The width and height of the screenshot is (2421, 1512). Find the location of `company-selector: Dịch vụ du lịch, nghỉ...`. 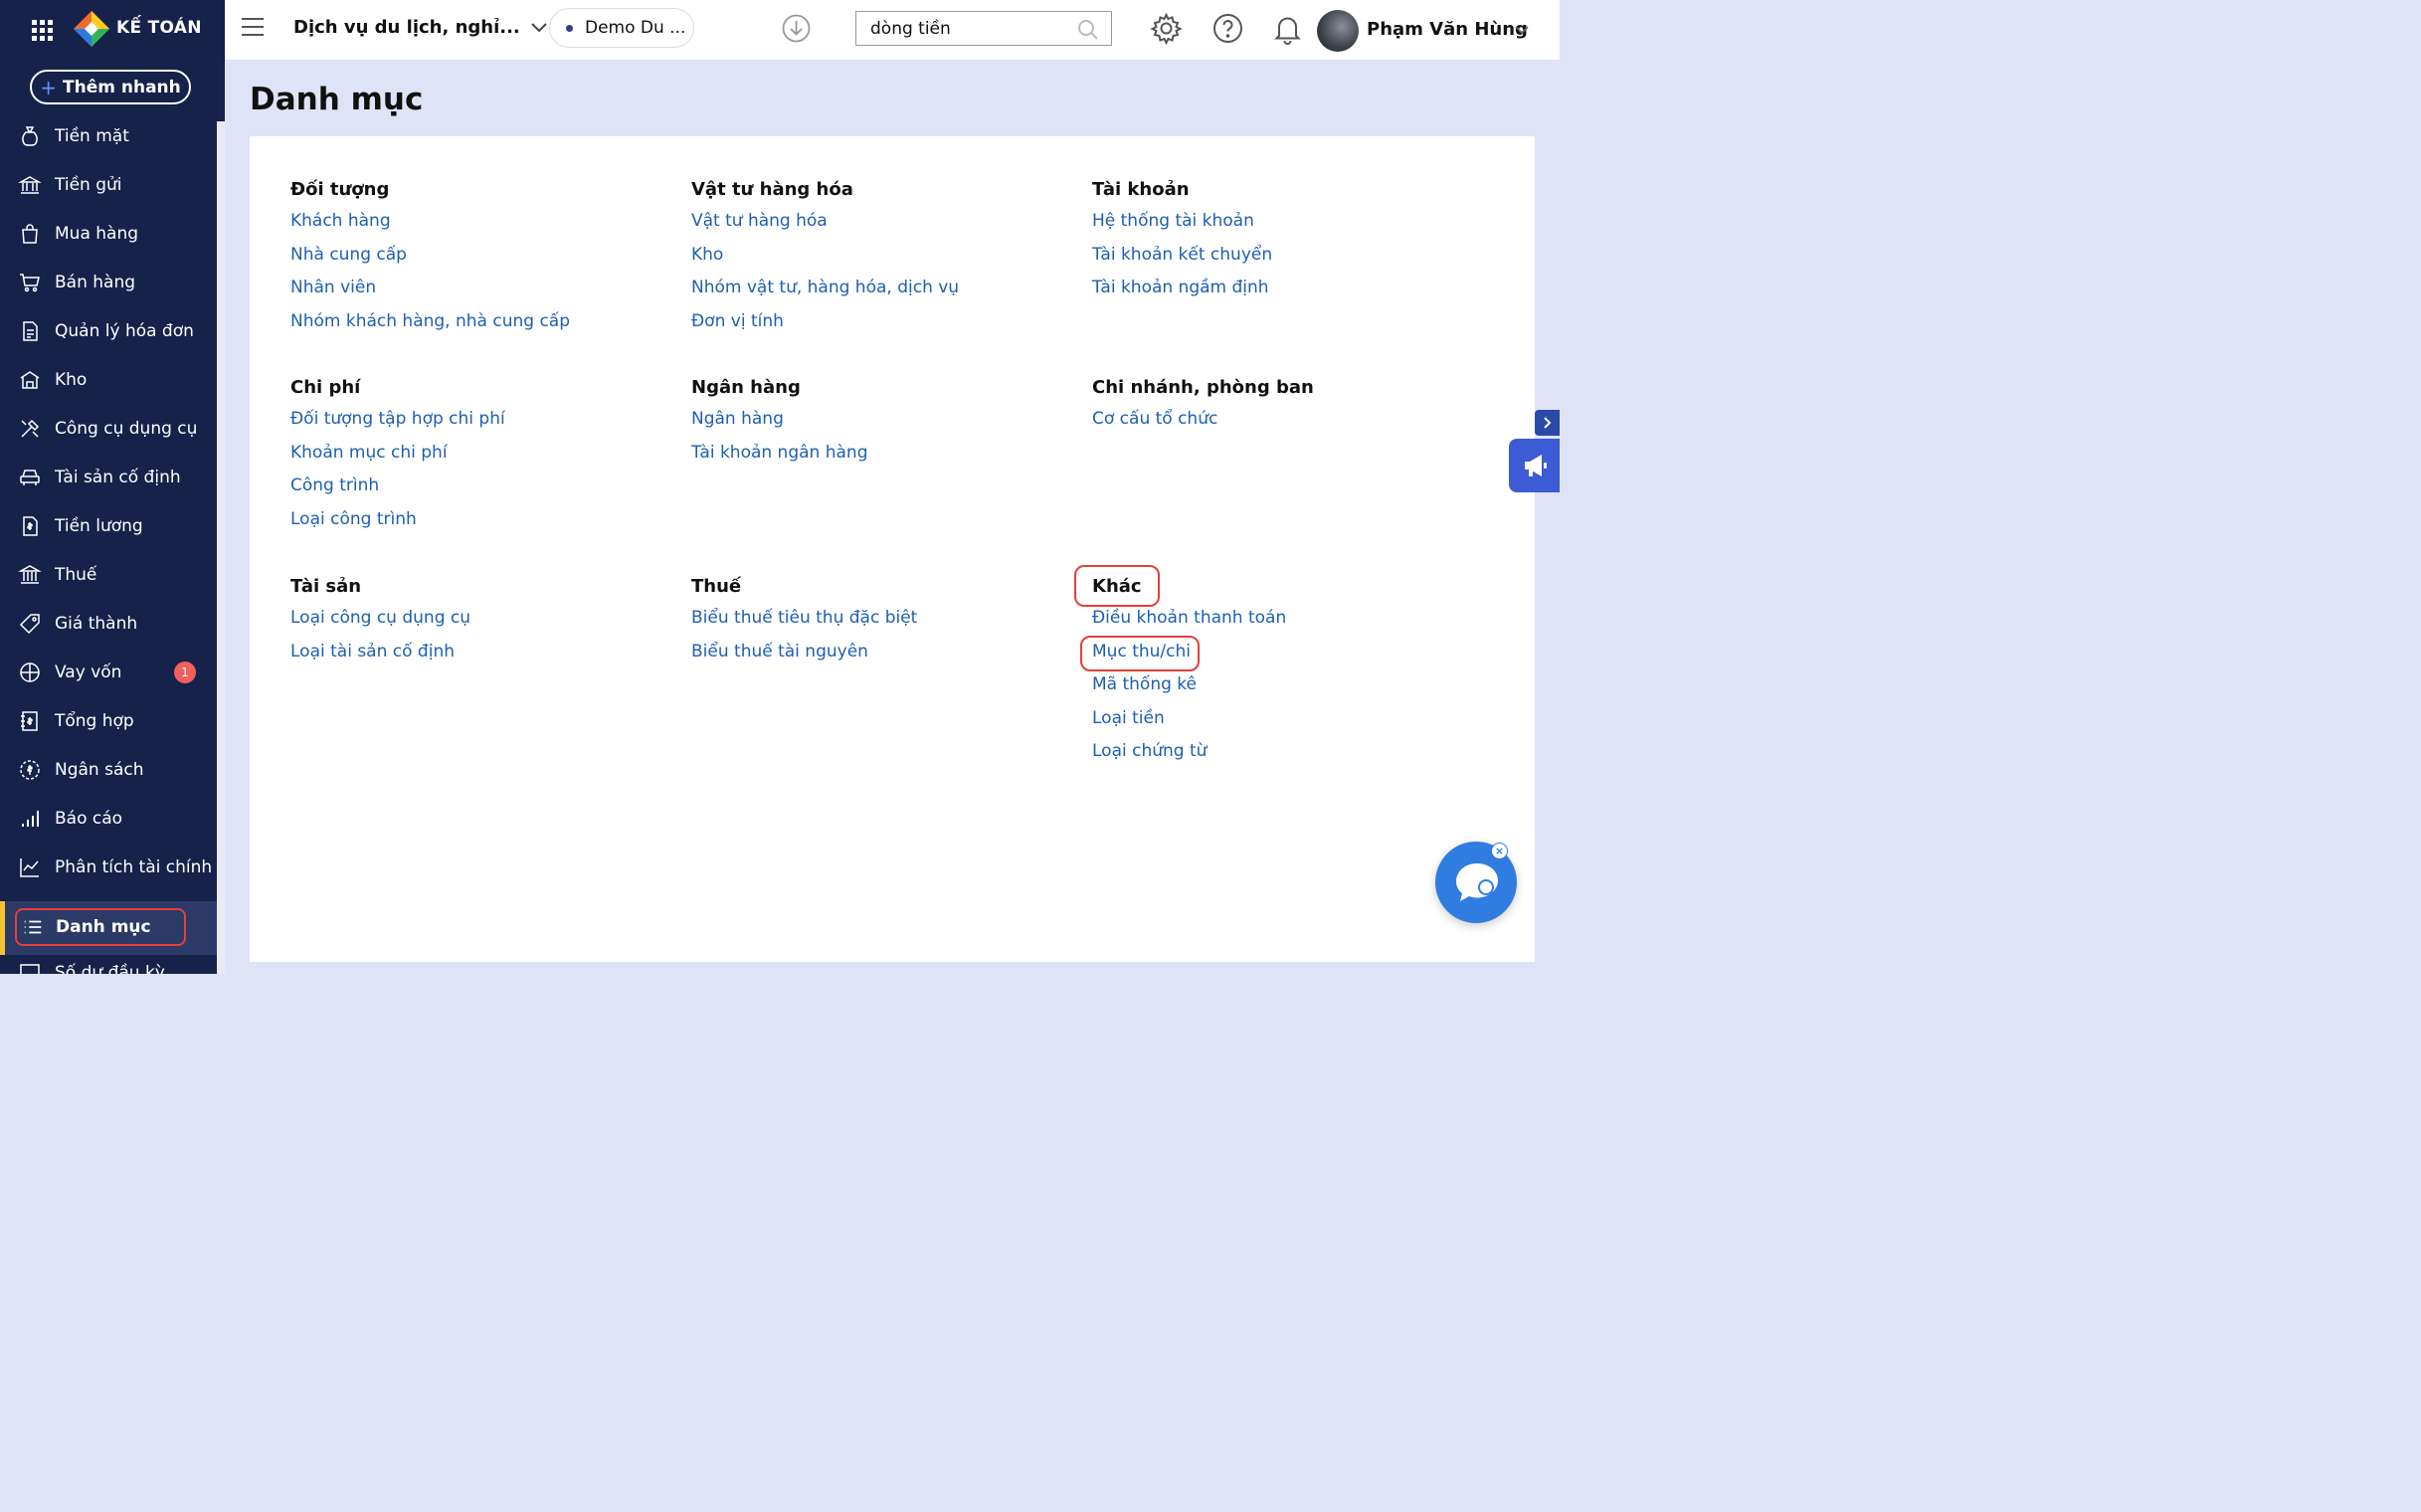

company-selector: Dịch vụ du lịch, nghỉ... is located at coordinates (420, 27).